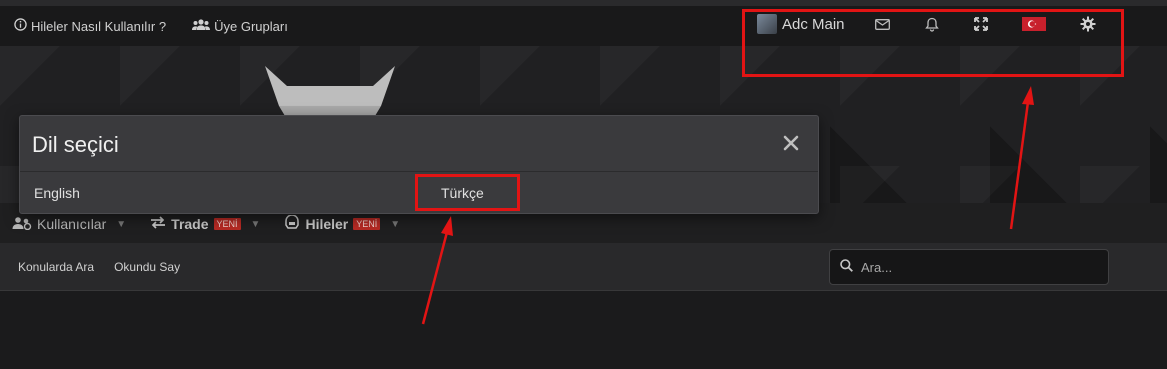 The image size is (1167, 369). What do you see at coordinates (1028, 95) in the screenshot?
I see `arrow-head-topbar` at bounding box center [1028, 95].